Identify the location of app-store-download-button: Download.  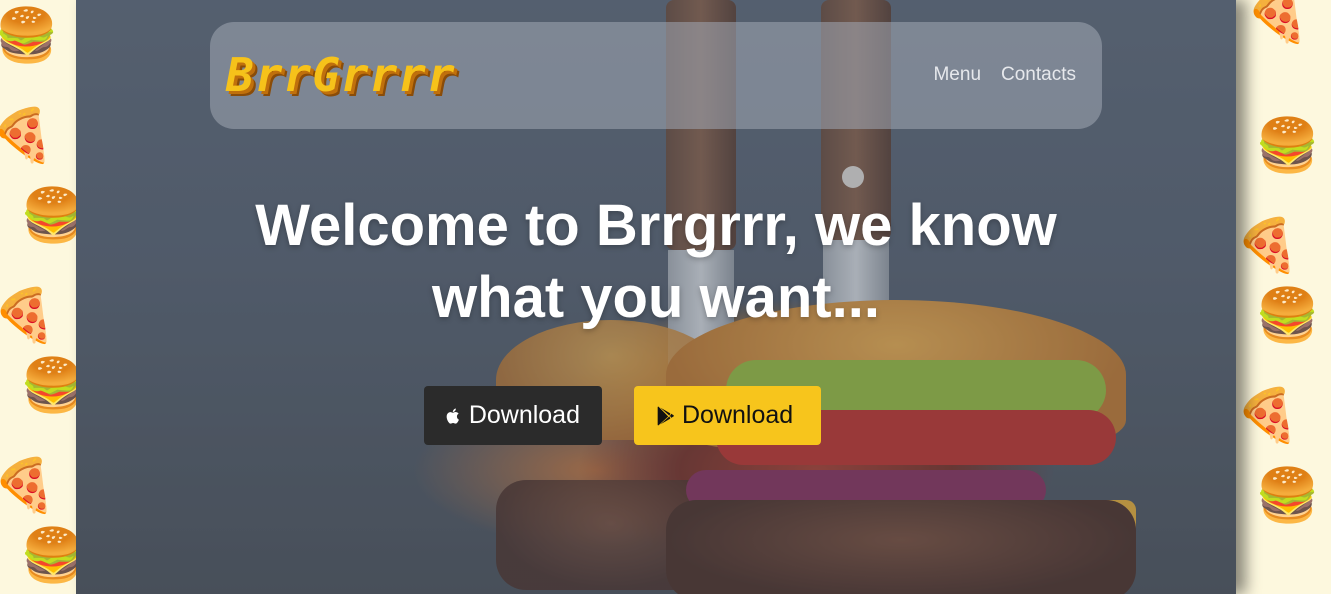
(513, 415).